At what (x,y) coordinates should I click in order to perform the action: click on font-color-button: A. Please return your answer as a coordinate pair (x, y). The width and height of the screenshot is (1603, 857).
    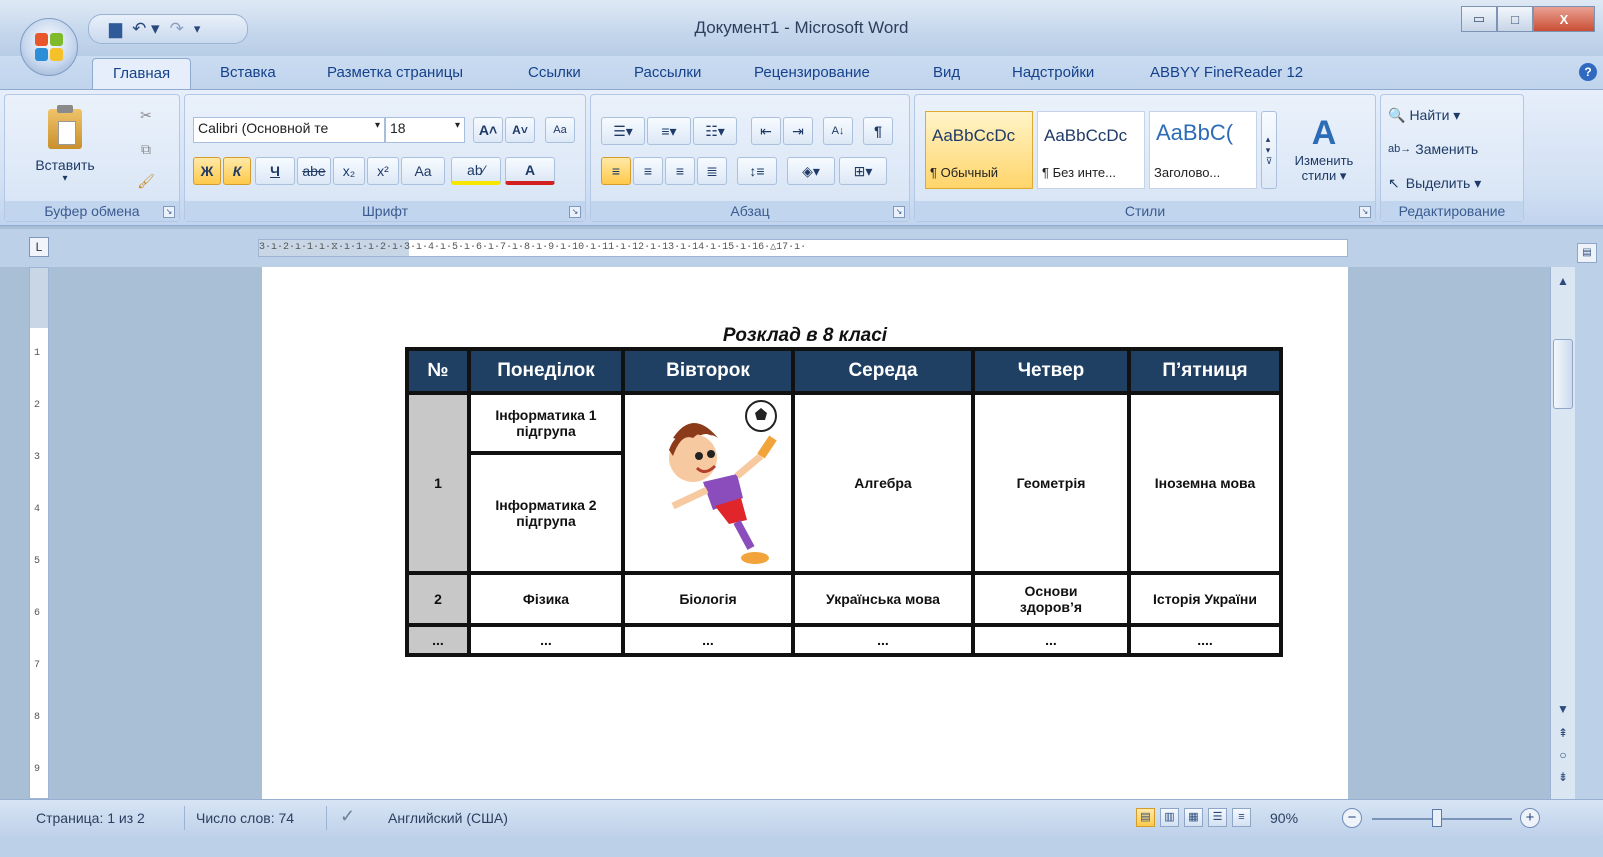
    Looking at the image, I should click on (530, 171).